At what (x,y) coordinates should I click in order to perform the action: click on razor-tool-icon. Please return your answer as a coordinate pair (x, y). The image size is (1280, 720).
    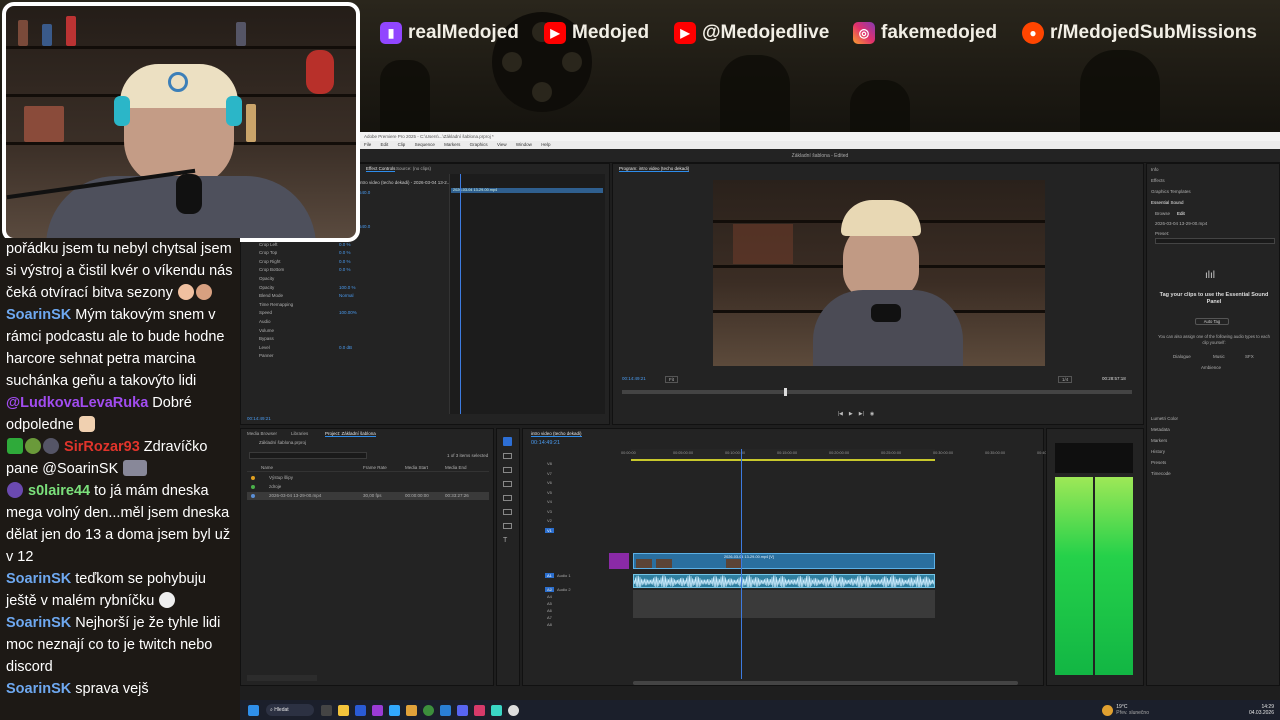
    Looking at the image, I should click on (507, 484).